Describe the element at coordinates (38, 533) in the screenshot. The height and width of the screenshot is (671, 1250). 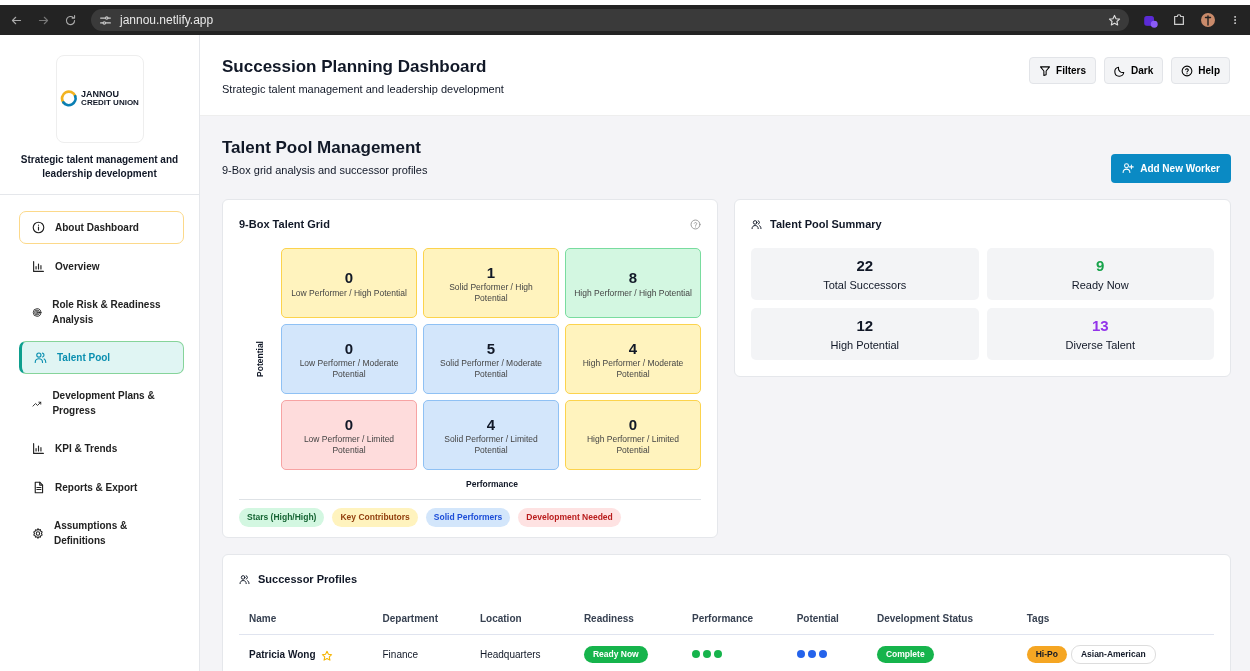
I see `gear-icon` at that location.